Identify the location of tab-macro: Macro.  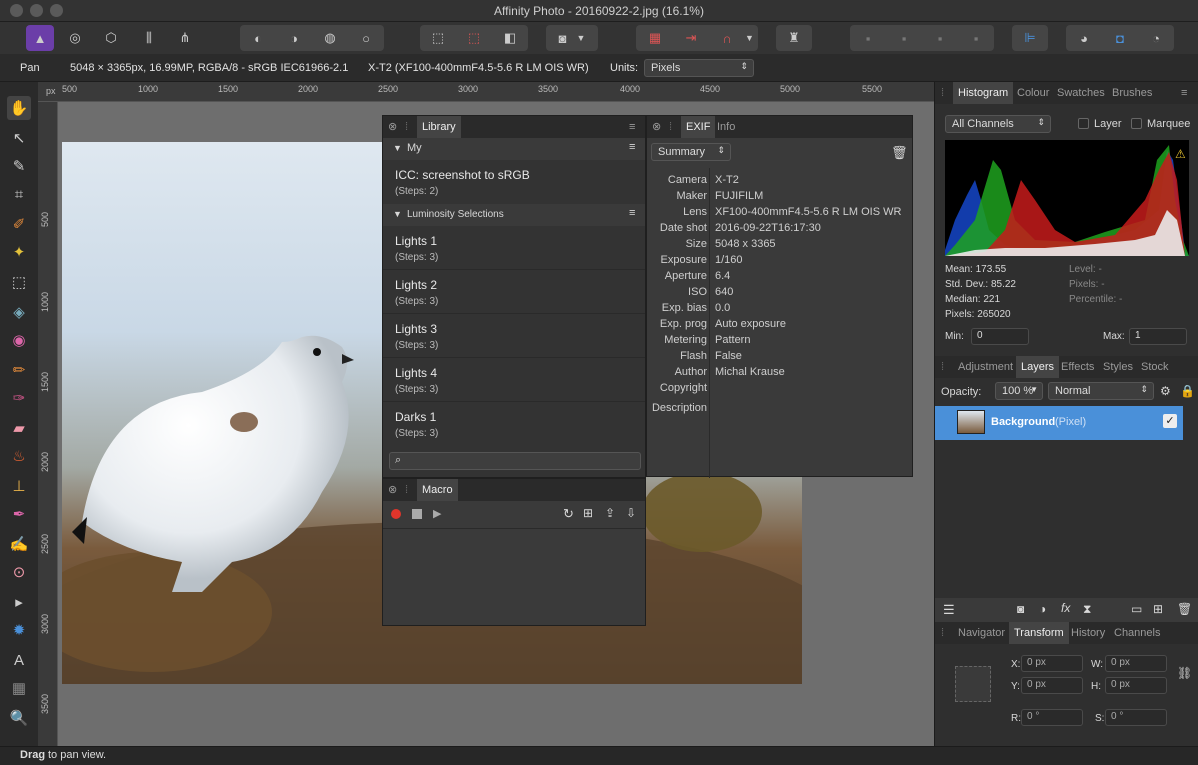
(437, 490).